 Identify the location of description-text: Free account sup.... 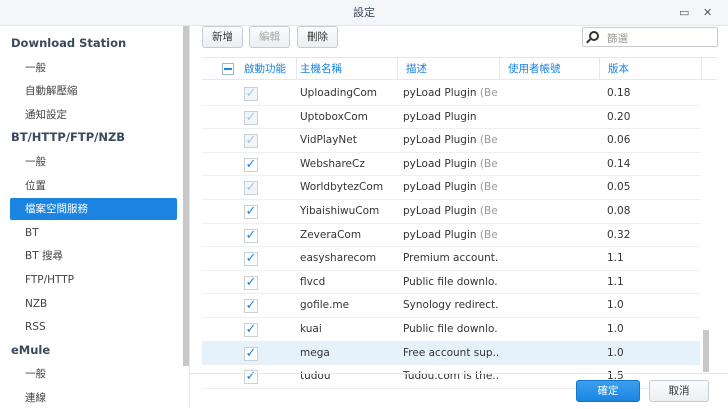
(450, 352).